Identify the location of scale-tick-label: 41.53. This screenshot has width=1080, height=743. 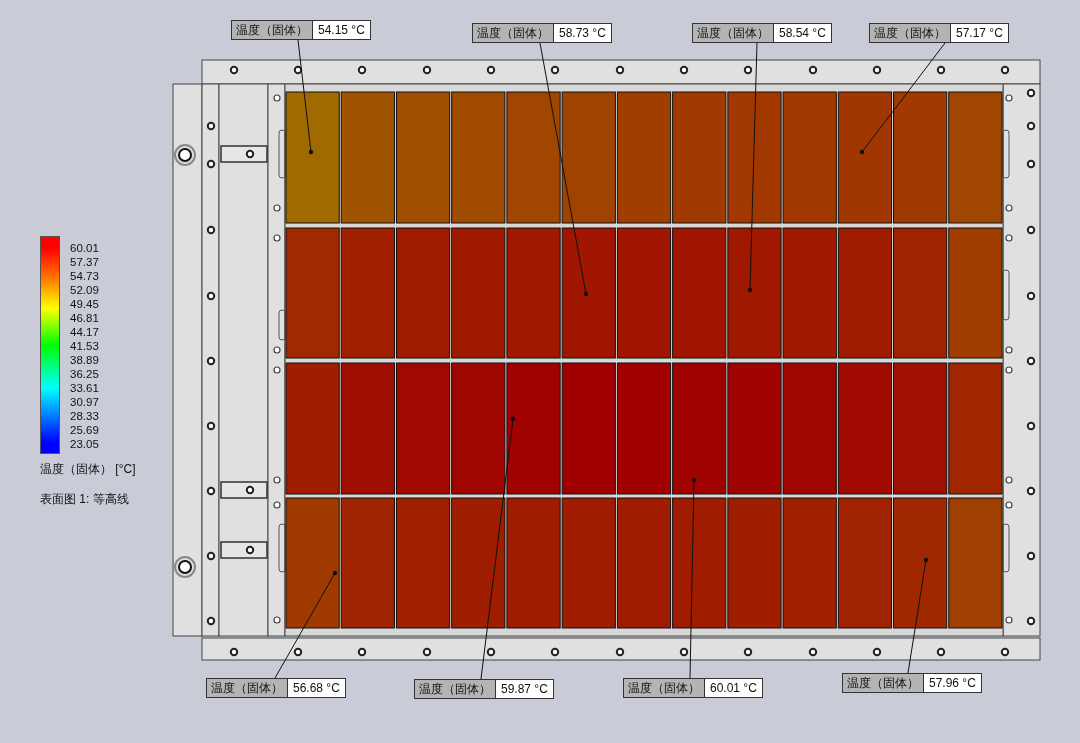
(84, 346).